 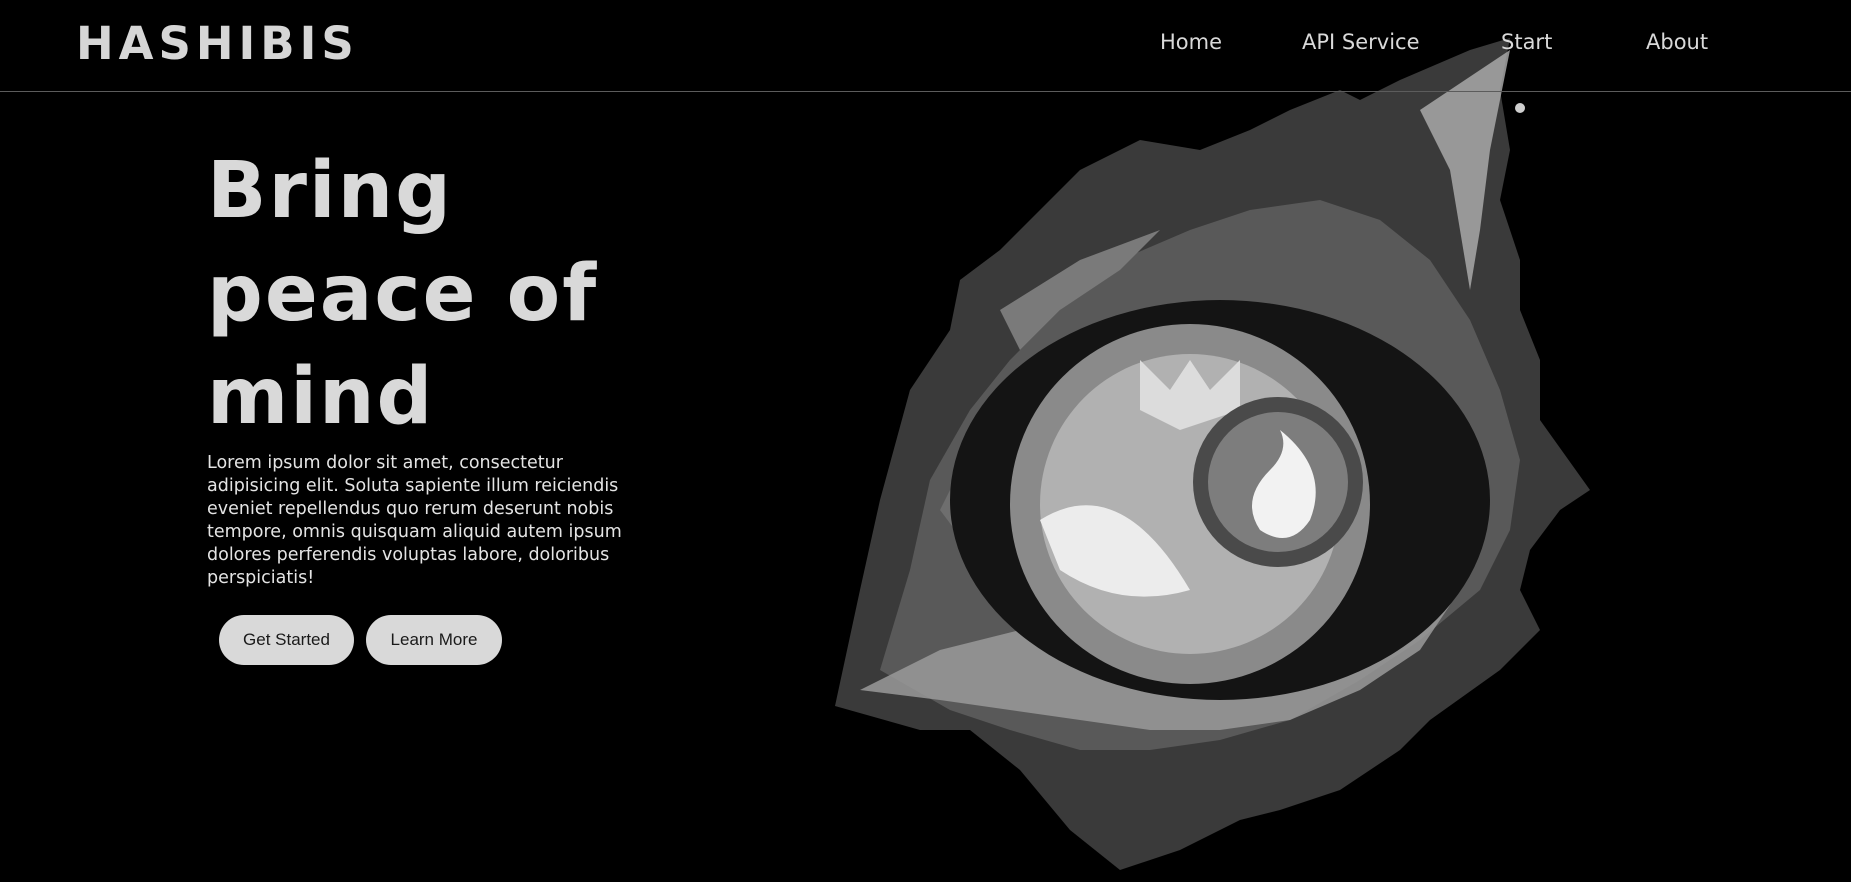 I want to click on site-header: HASHIBIS Home API Service Start About, so click(x=925, y=46).